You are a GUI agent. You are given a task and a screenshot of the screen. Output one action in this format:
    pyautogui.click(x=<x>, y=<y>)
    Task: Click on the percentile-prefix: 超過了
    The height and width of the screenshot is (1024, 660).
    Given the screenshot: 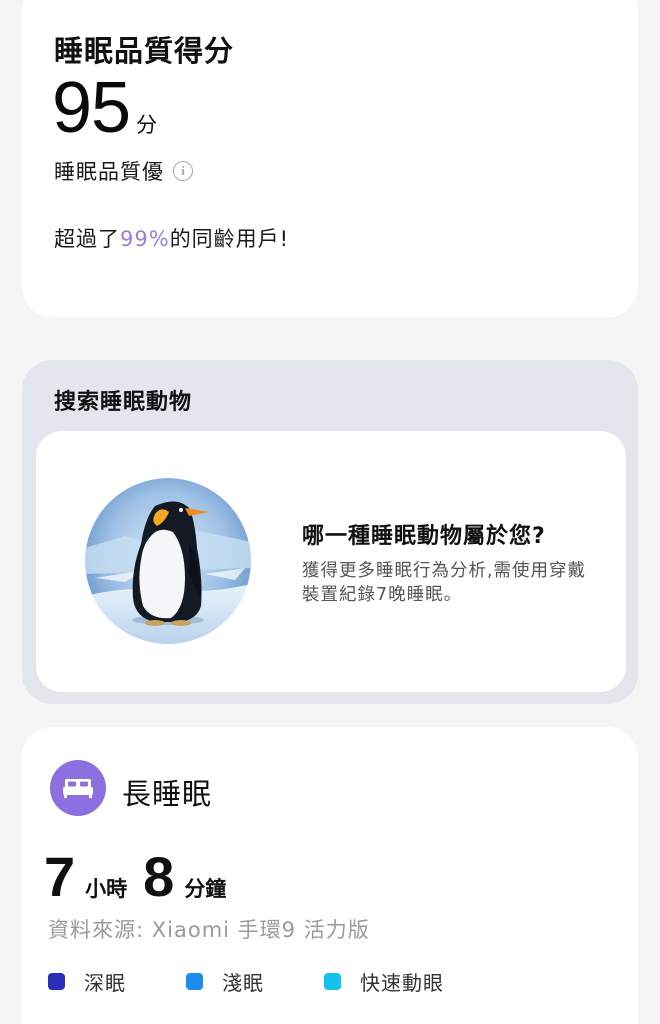 What is the action you would take?
    pyautogui.click(x=87, y=239)
    